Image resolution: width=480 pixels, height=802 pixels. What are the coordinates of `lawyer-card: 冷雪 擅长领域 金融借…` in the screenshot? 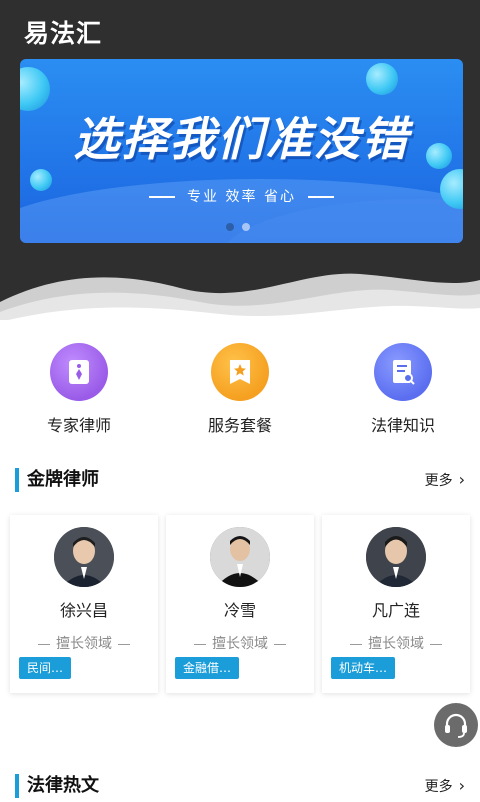 It's located at (240, 604).